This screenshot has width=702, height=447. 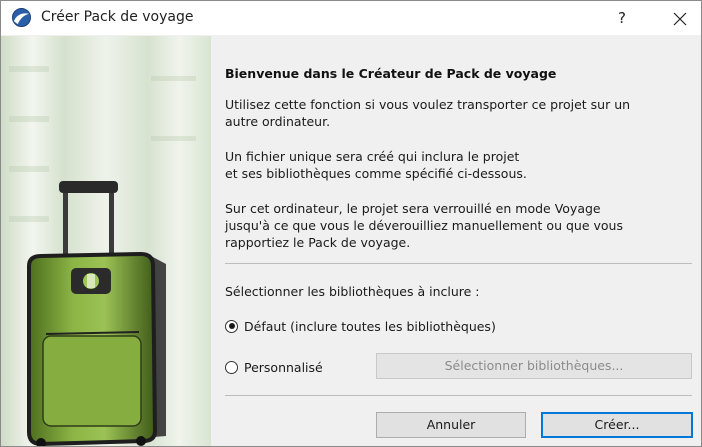 I want to click on window-title: Créer Pack de voyage, so click(x=117, y=17).